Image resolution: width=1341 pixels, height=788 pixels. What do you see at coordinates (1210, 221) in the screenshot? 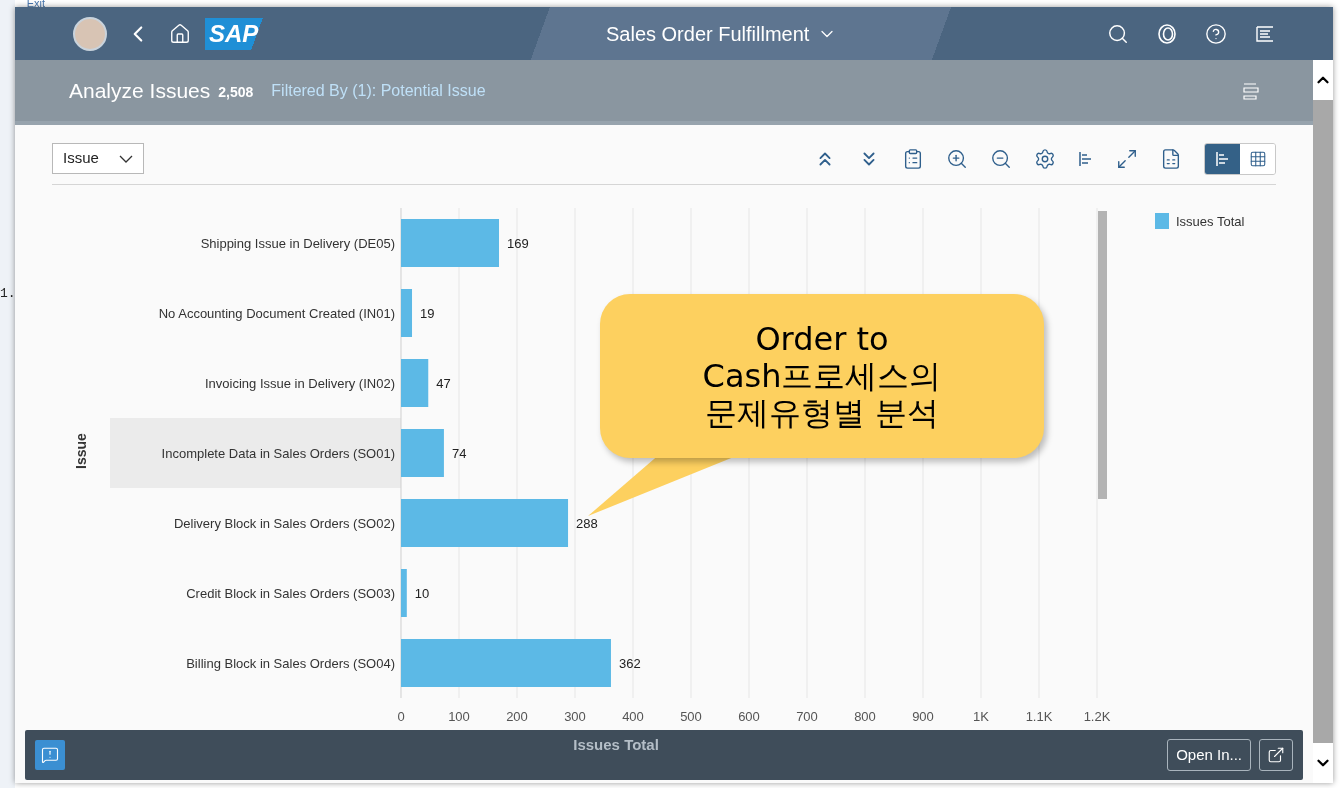
I see `legend-label: Issues Total` at bounding box center [1210, 221].